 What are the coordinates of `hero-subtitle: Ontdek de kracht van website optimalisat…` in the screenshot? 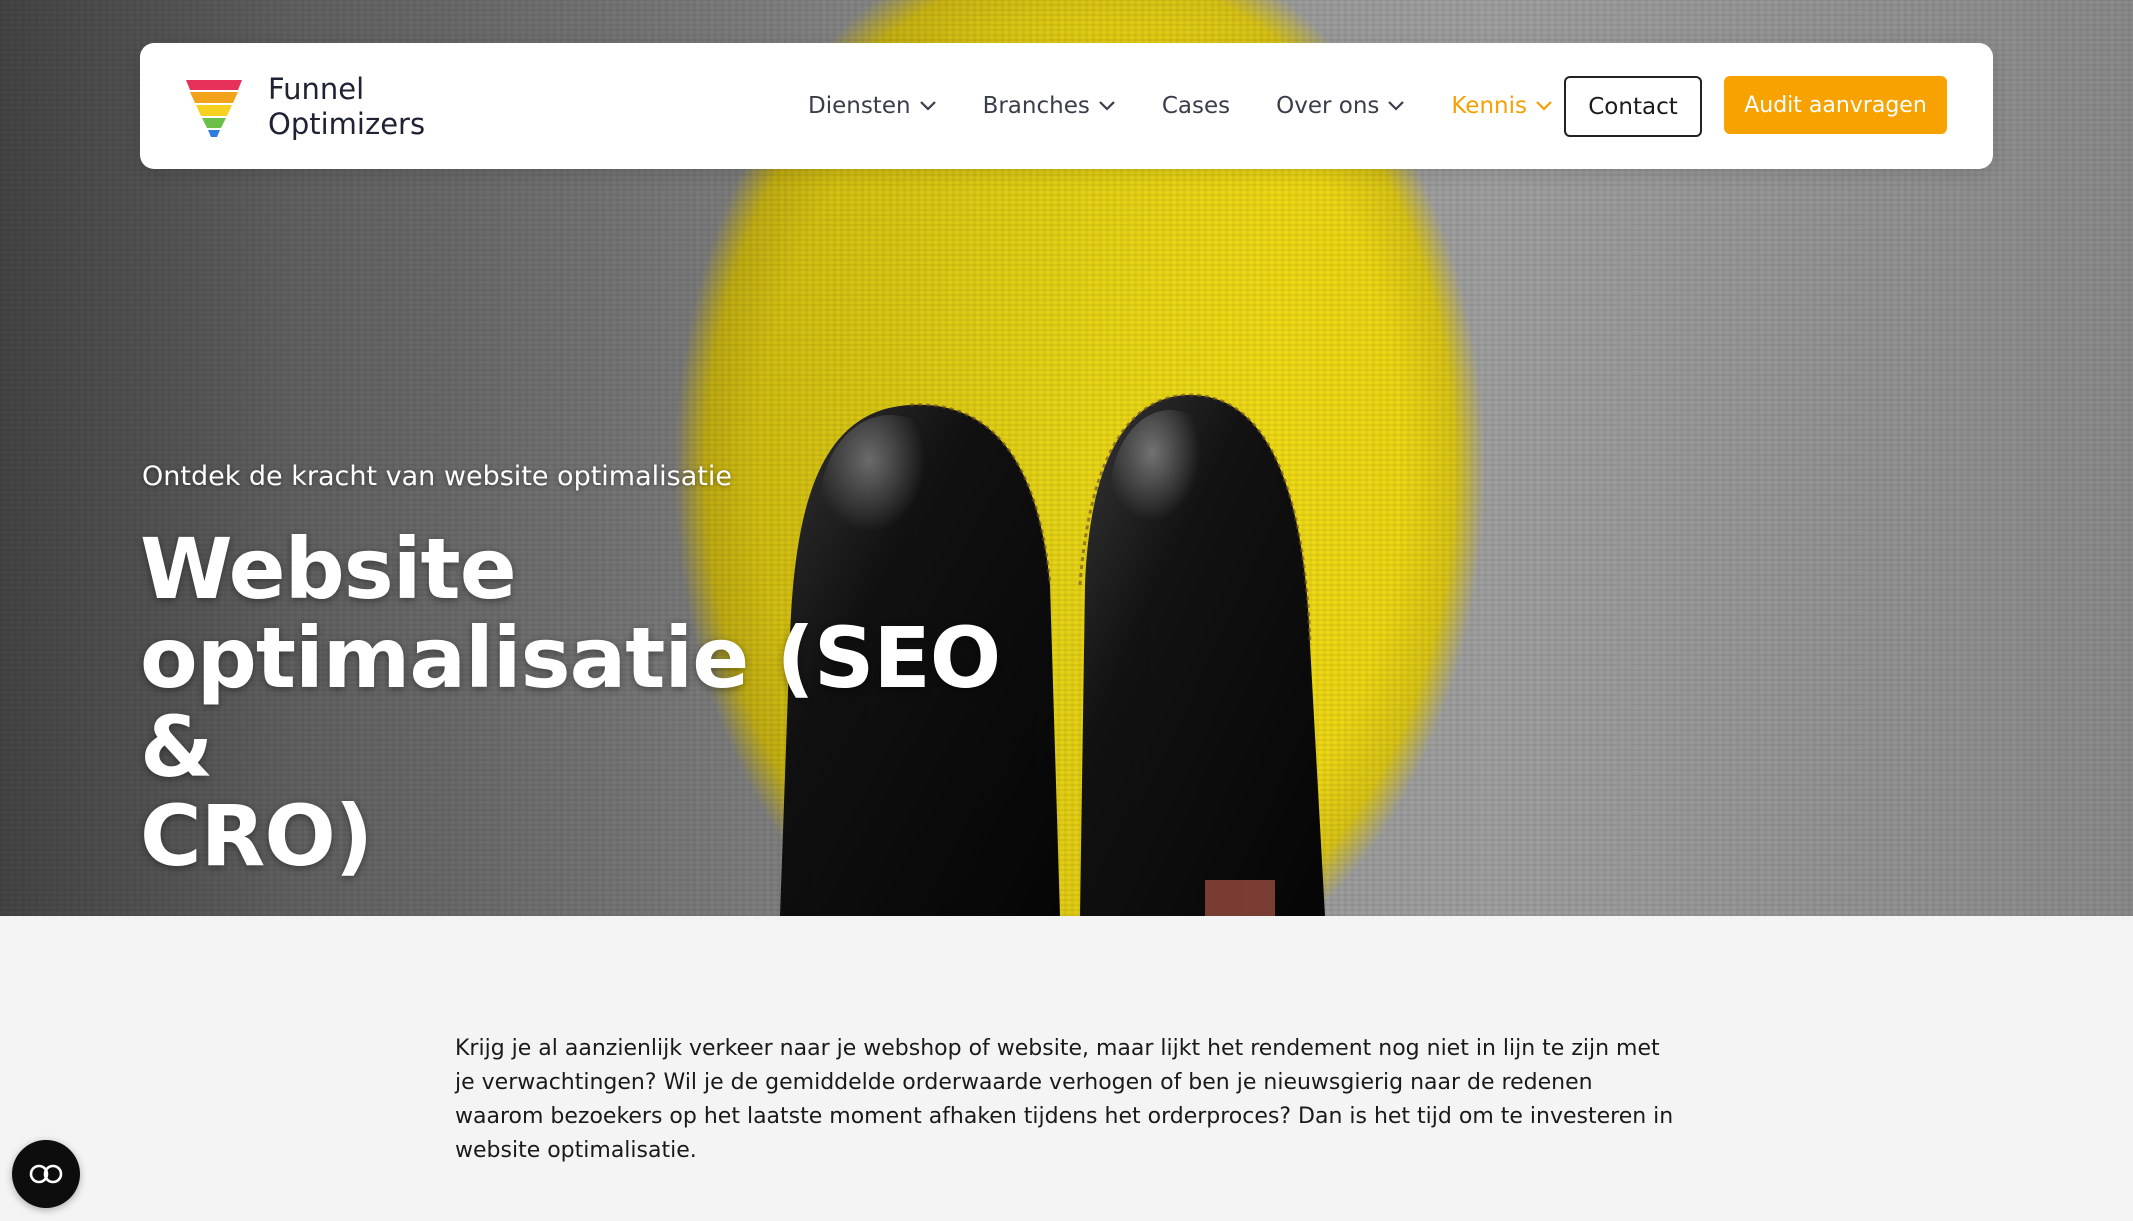 It's located at (437, 476).